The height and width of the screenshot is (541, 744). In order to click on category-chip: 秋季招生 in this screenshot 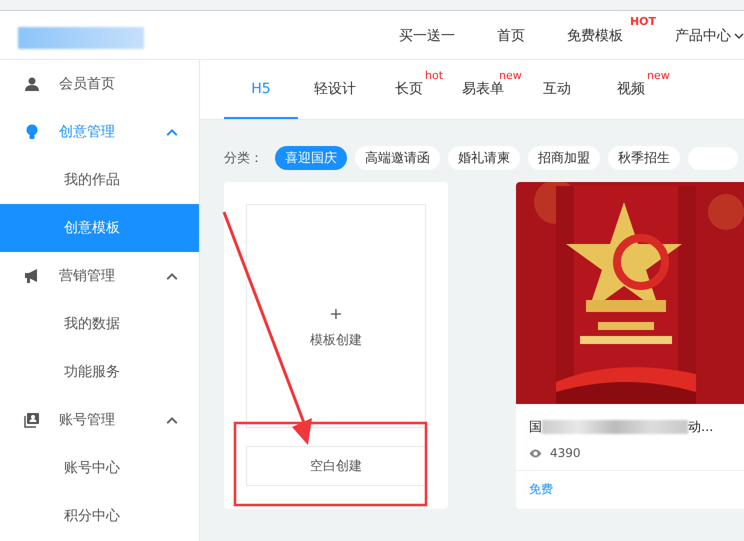, I will do `click(644, 158)`.